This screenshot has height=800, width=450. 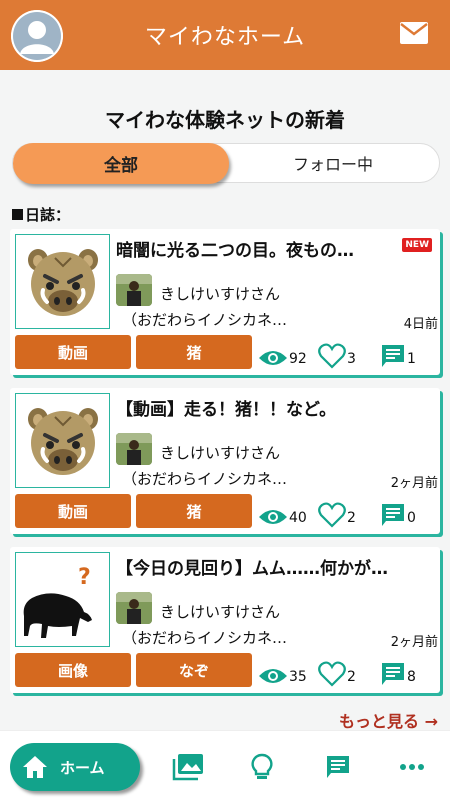 I want to click on comment-count: 8, so click(x=398, y=670).